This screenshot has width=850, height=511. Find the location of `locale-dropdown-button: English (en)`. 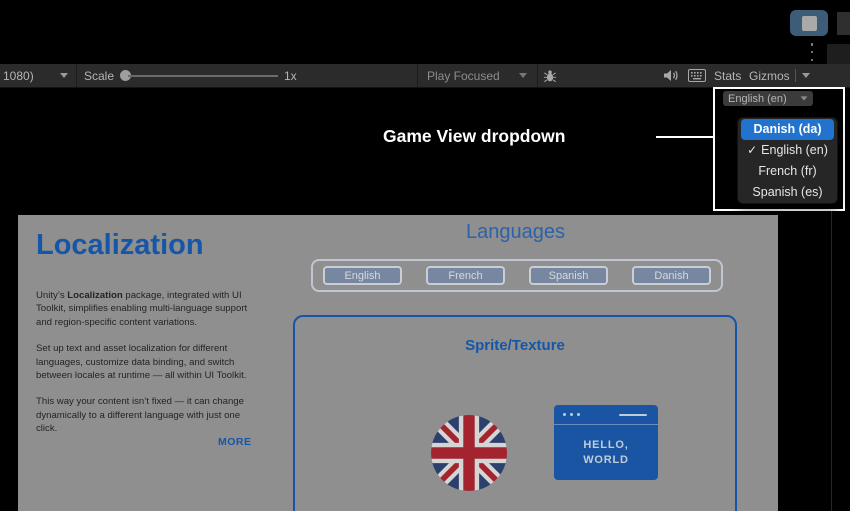

locale-dropdown-button: English (en) is located at coordinates (768, 98).